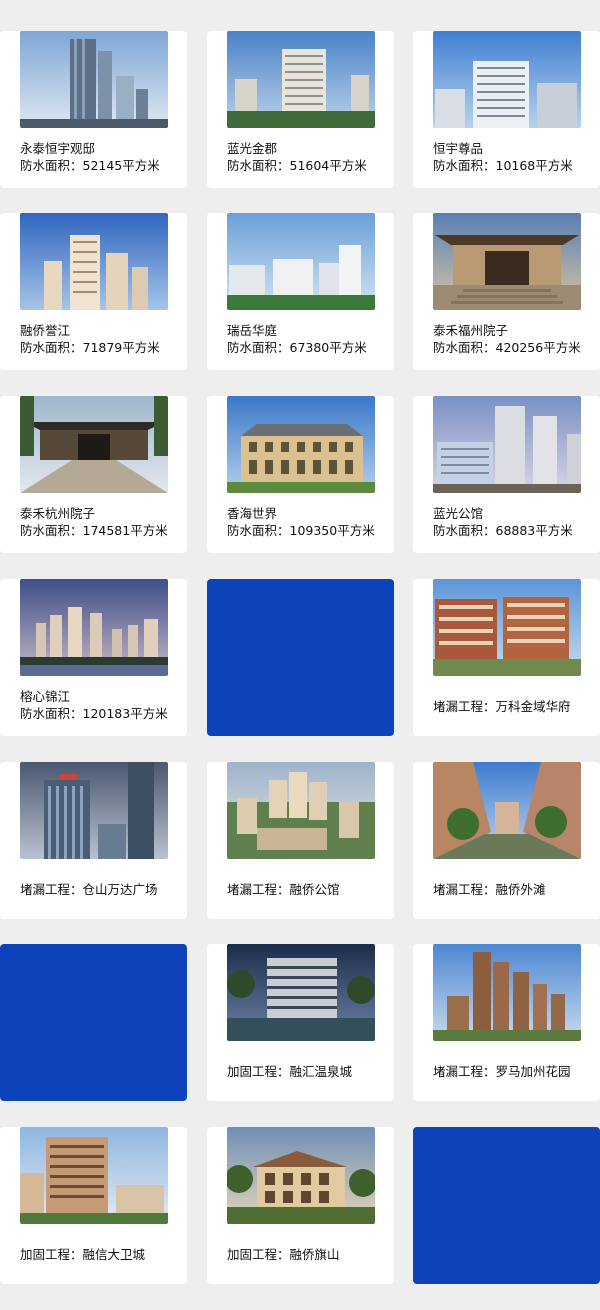 The width and height of the screenshot is (600, 1310). What do you see at coordinates (503, 530) in the screenshot?
I see `project-area: 防水面积：68883平方米` at bounding box center [503, 530].